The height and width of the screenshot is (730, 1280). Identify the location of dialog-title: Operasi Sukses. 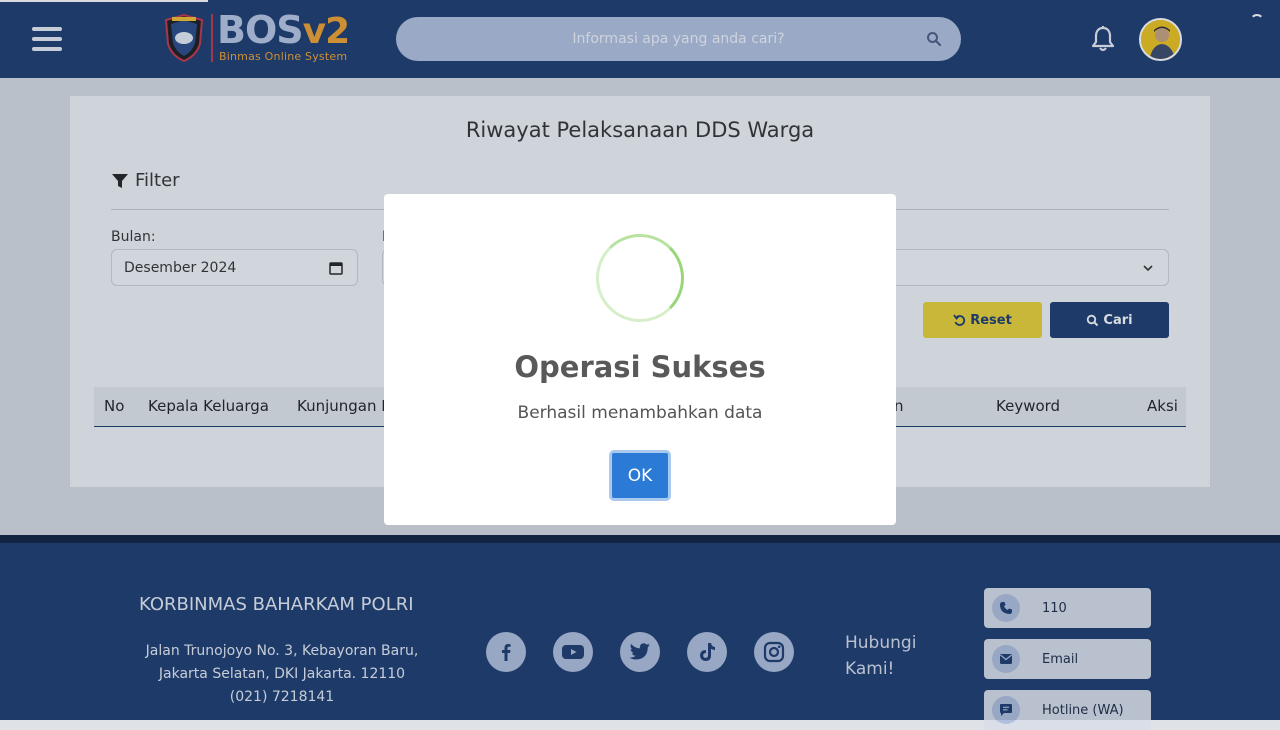
(640, 367).